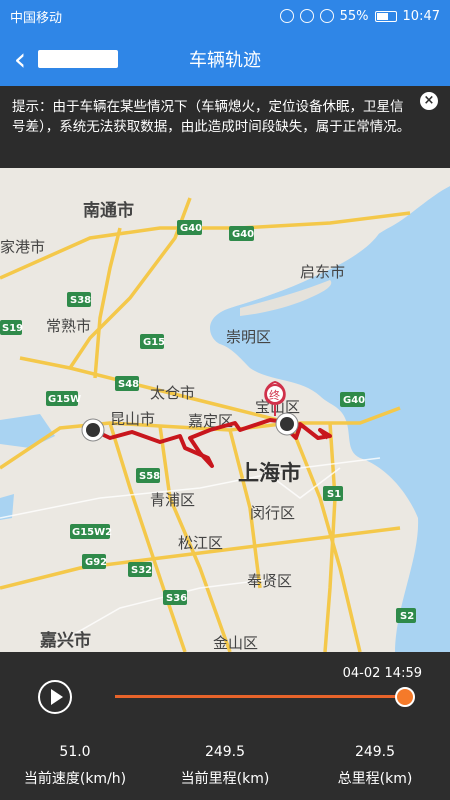 This screenshot has height=800, width=450. Describe the element at coordinates (385, 16) in the screenshot. I see `battery-icon` at that location.